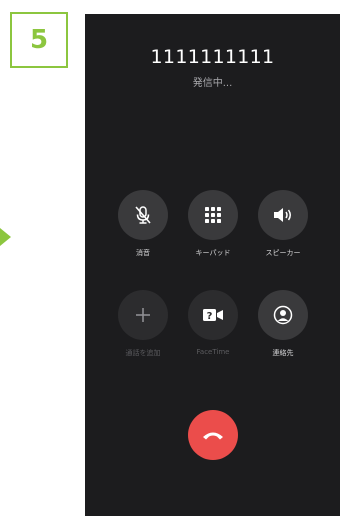 This screenshot has width=340, height=516. I want to click on keypad-circle, so click(213, 215).